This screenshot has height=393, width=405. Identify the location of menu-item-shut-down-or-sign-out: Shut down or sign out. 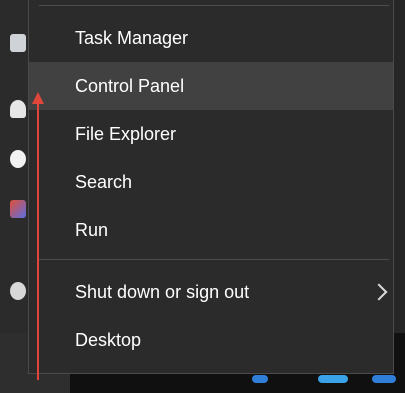
(211, 292).